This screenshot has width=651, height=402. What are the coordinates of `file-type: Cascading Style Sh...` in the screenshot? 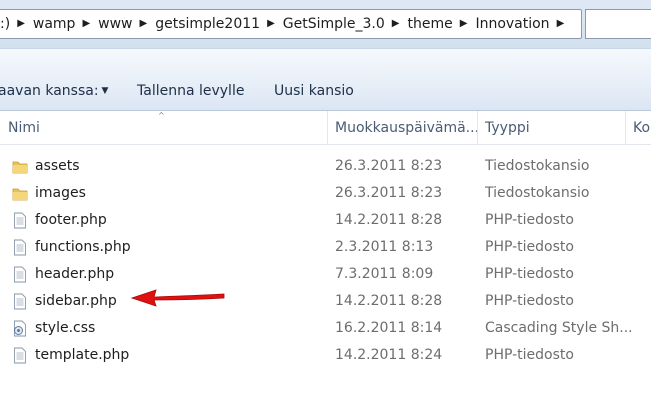 It's located at (559, 328).